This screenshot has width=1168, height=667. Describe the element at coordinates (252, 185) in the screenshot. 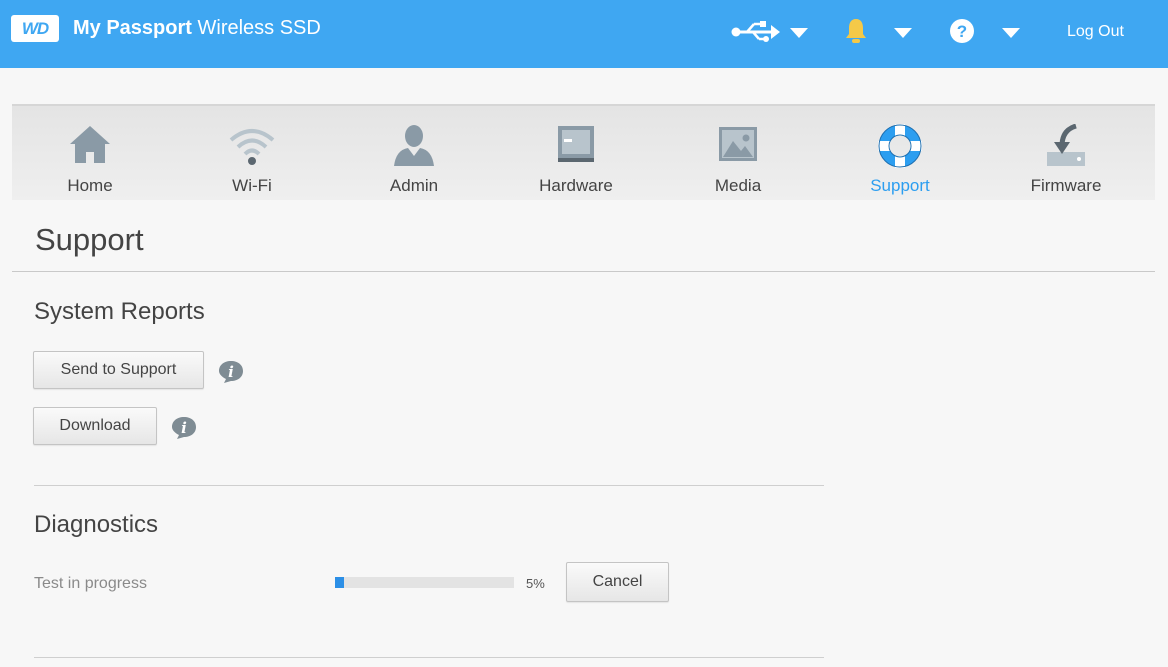

I see `nav-label-wifi: Wi-Fi` at that location.